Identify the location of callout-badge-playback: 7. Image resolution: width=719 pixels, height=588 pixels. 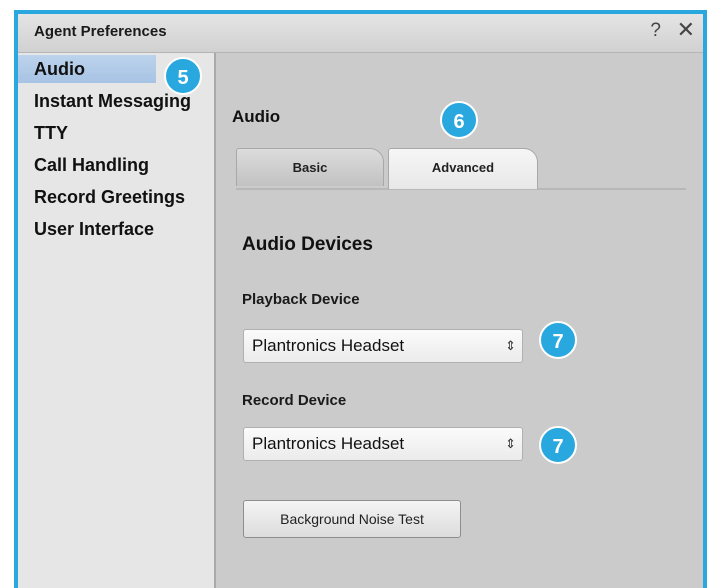
(558, 340).